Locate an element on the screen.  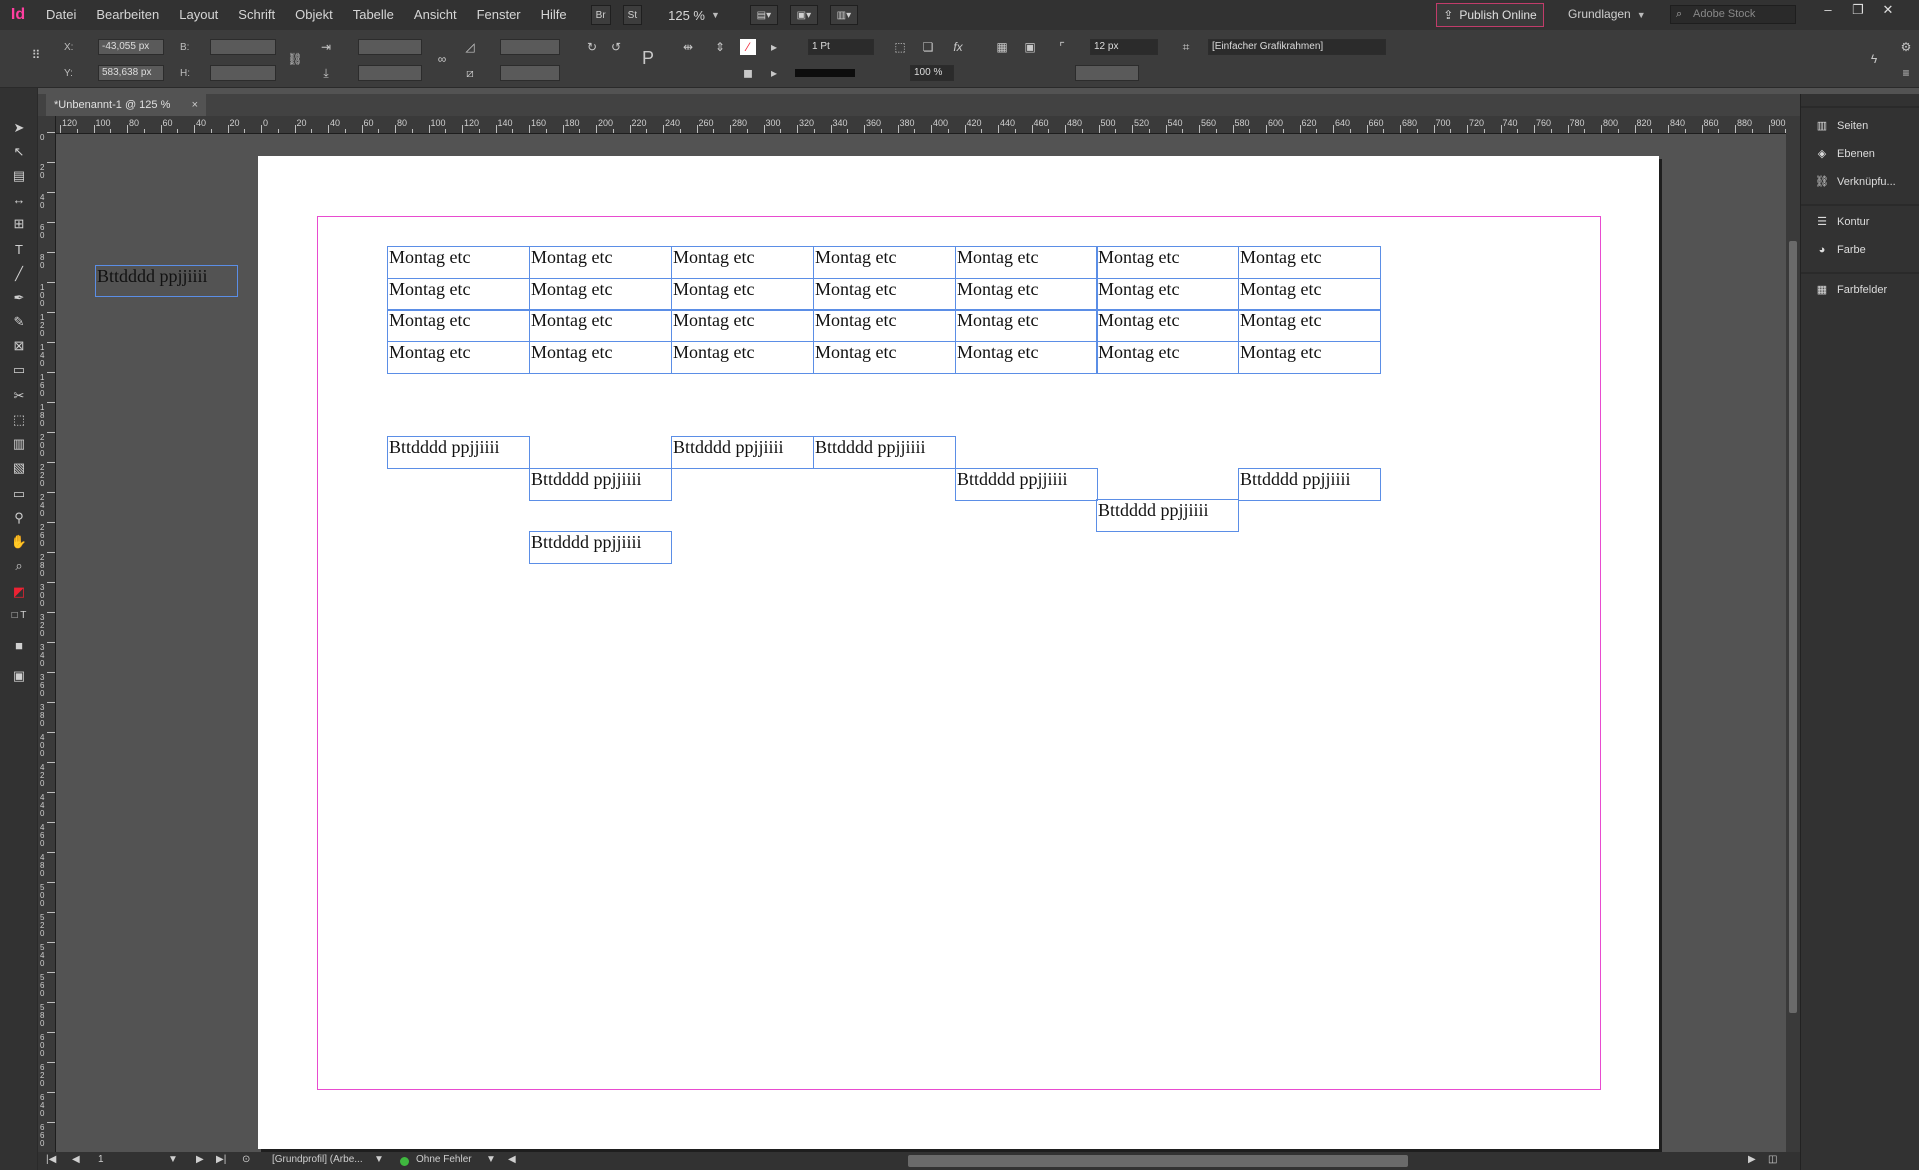
corner-options-icon: ⌜ is located at coordinates (1062, 47).